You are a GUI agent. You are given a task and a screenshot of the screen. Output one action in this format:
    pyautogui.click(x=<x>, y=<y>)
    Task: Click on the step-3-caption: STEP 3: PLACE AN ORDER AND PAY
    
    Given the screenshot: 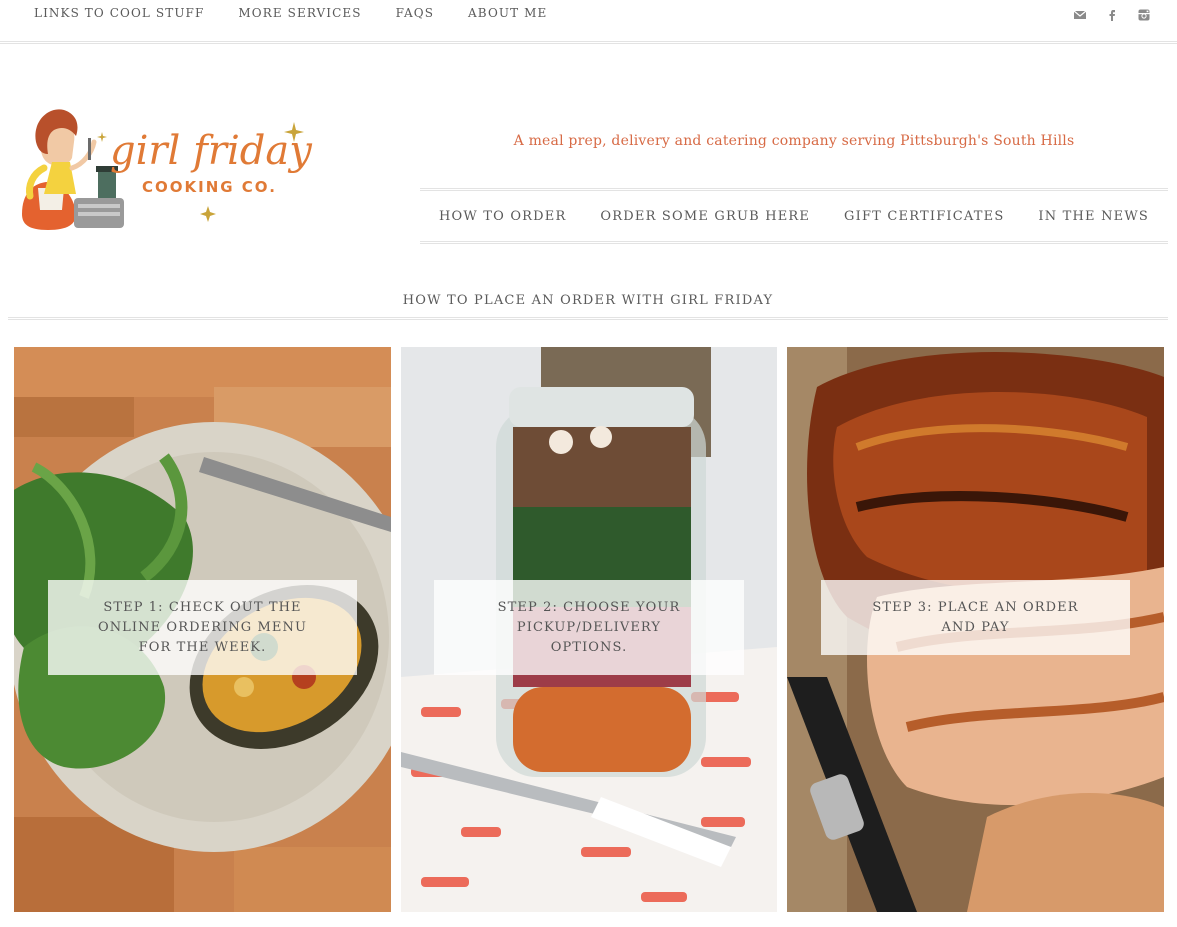 What is the action you would take?
    pyautogui.click(x=975, y=617)
    